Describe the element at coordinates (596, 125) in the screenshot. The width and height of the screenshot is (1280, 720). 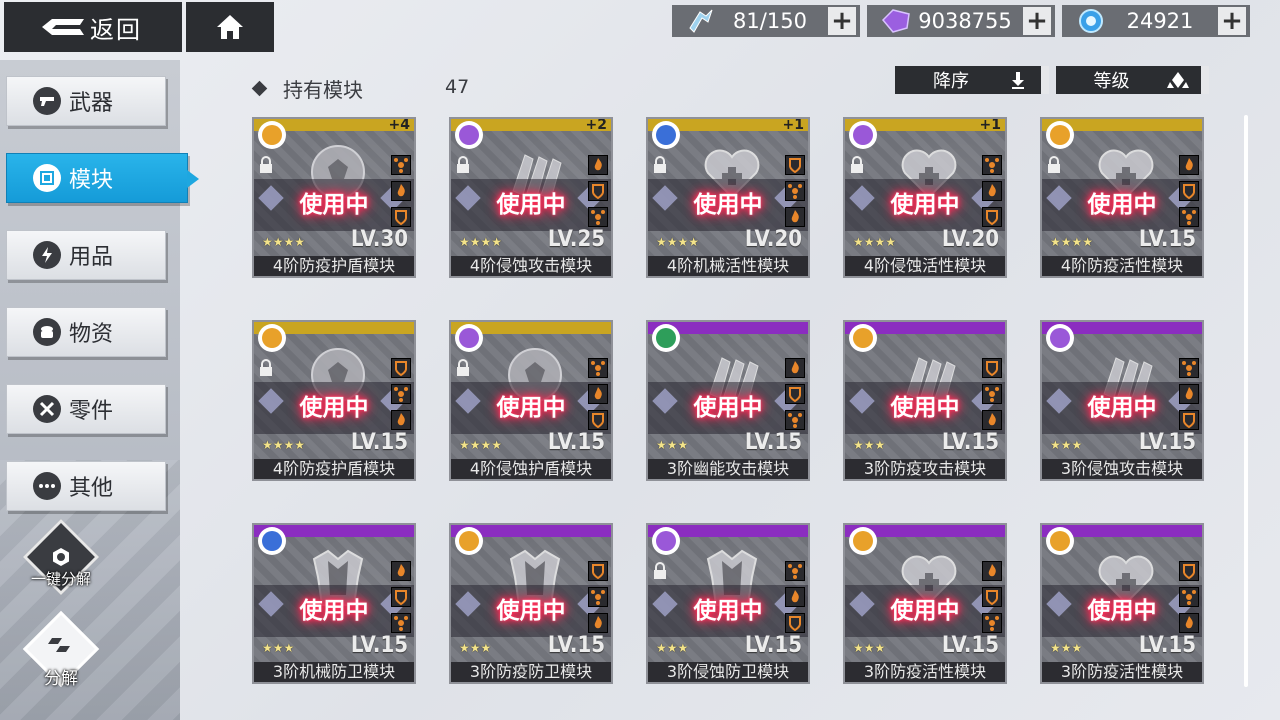
I see `enhance-level: +2` at that location.